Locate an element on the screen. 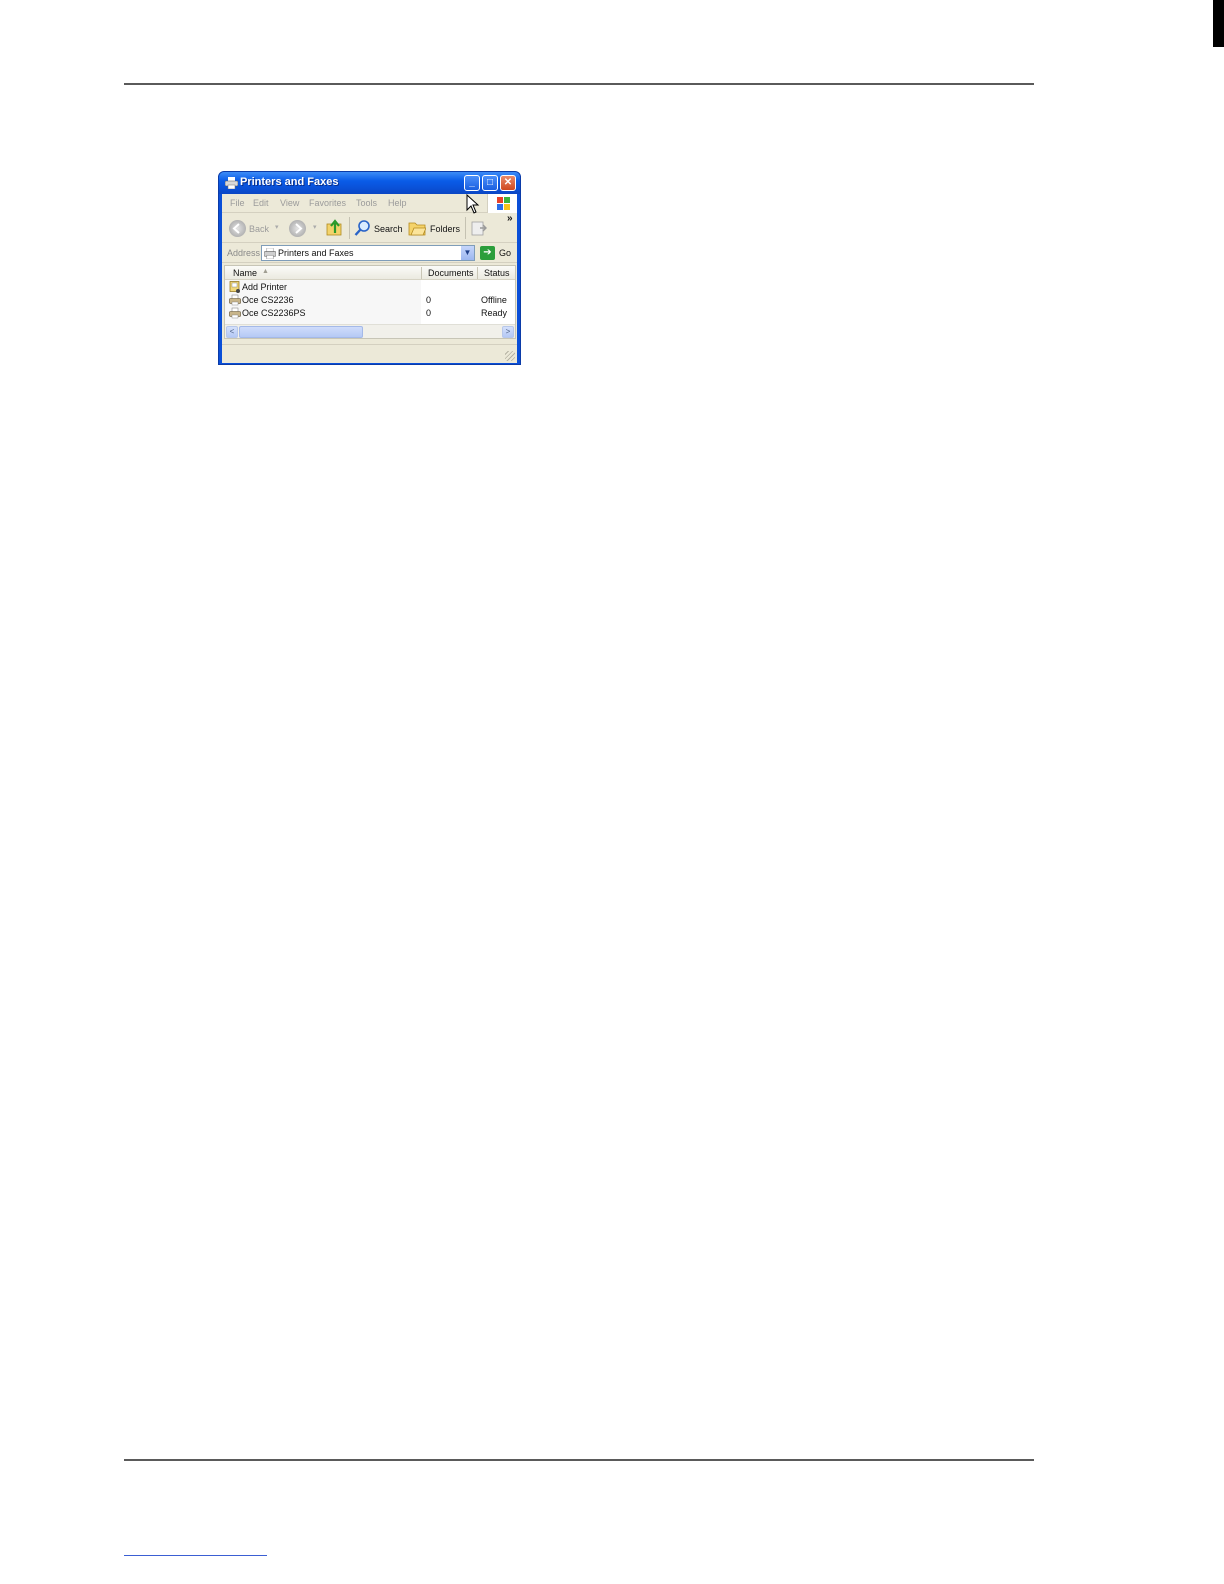 This screenshot has width=1224, height=1584. go-arrow-icon: ➔ is located at coordinates (487, 252).